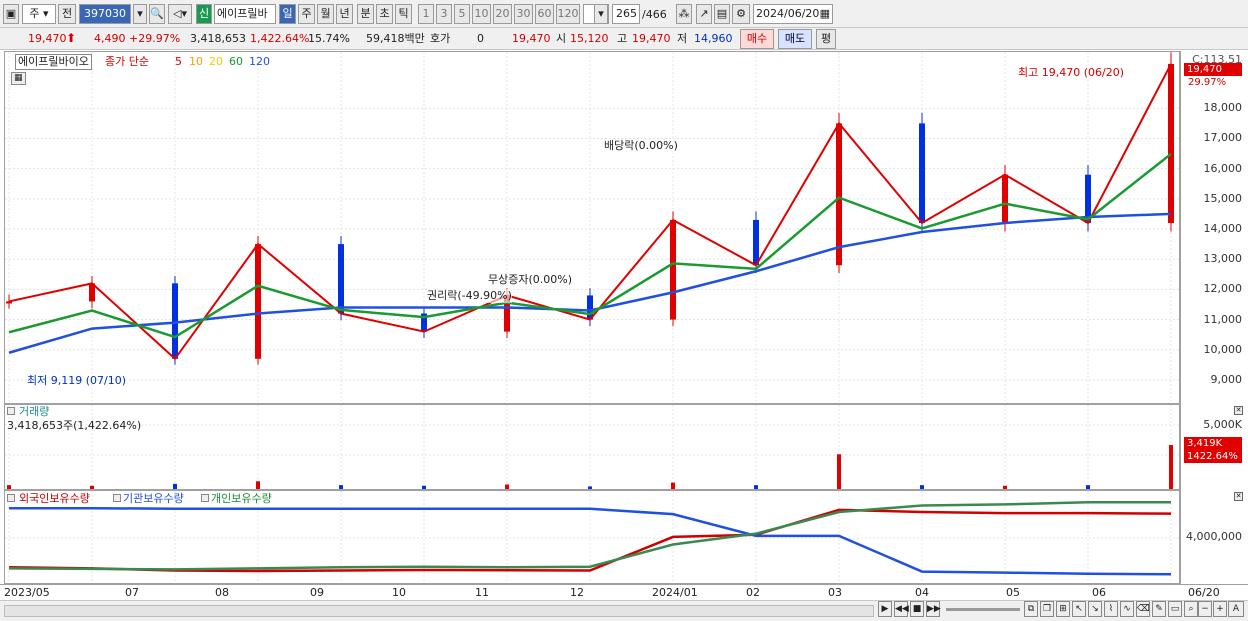  Describe the element at coordinates (18, 78) in the screenshot. I see `table-icon: ▦` at that location.